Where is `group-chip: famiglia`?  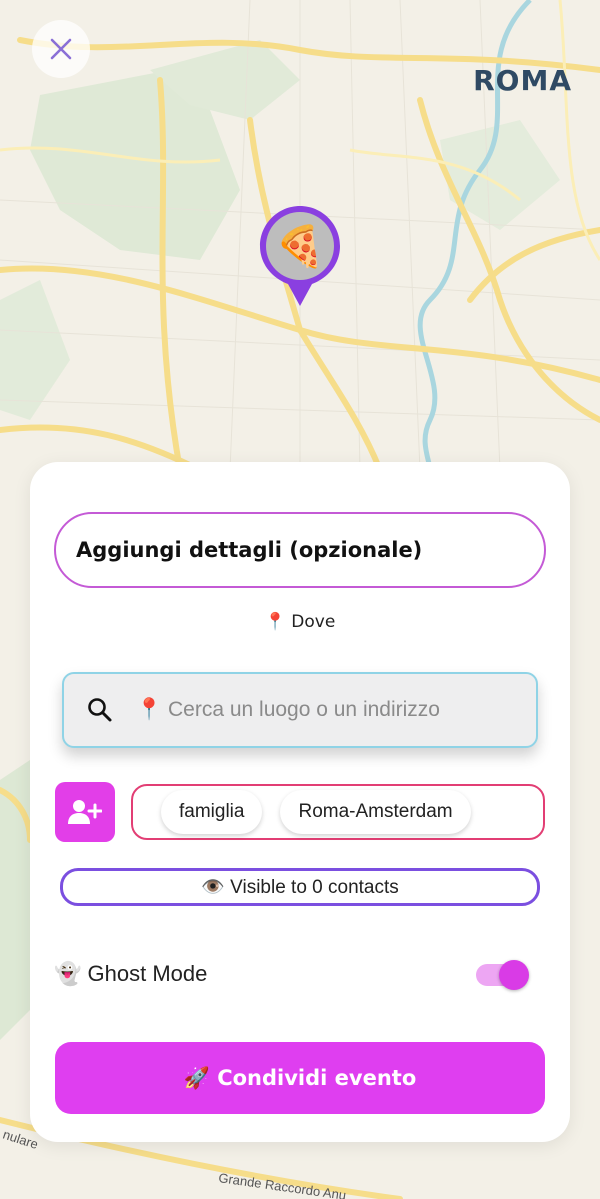 group-chip: famiglia is located at coordinates (212, 812).